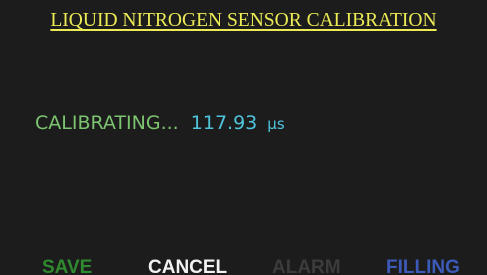  I want to click on status-value: 117.93, so click(224, 123).